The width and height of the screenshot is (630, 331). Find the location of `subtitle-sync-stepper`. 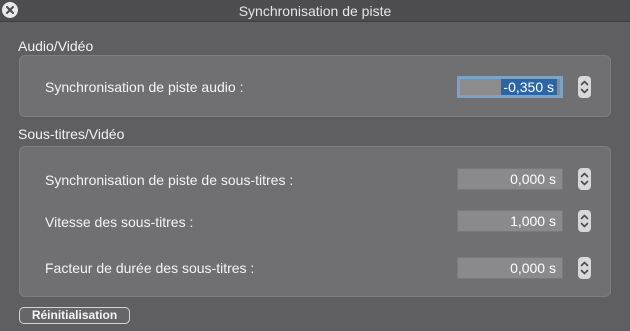

subtitle-sync-stepper is located at coordinates (584, 179).